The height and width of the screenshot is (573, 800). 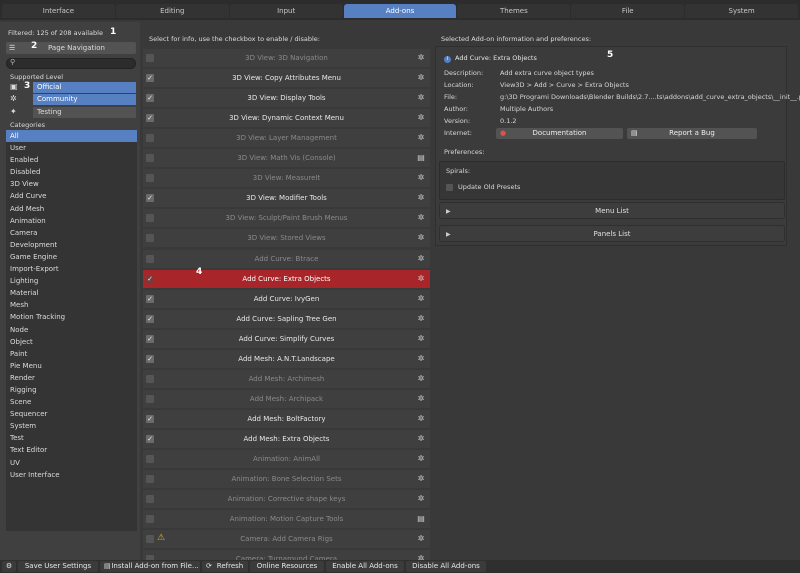 What do you see at coordinates (628, 11) in the screenshot?
I see `tab-file: File` at bounding box center [628, 11].